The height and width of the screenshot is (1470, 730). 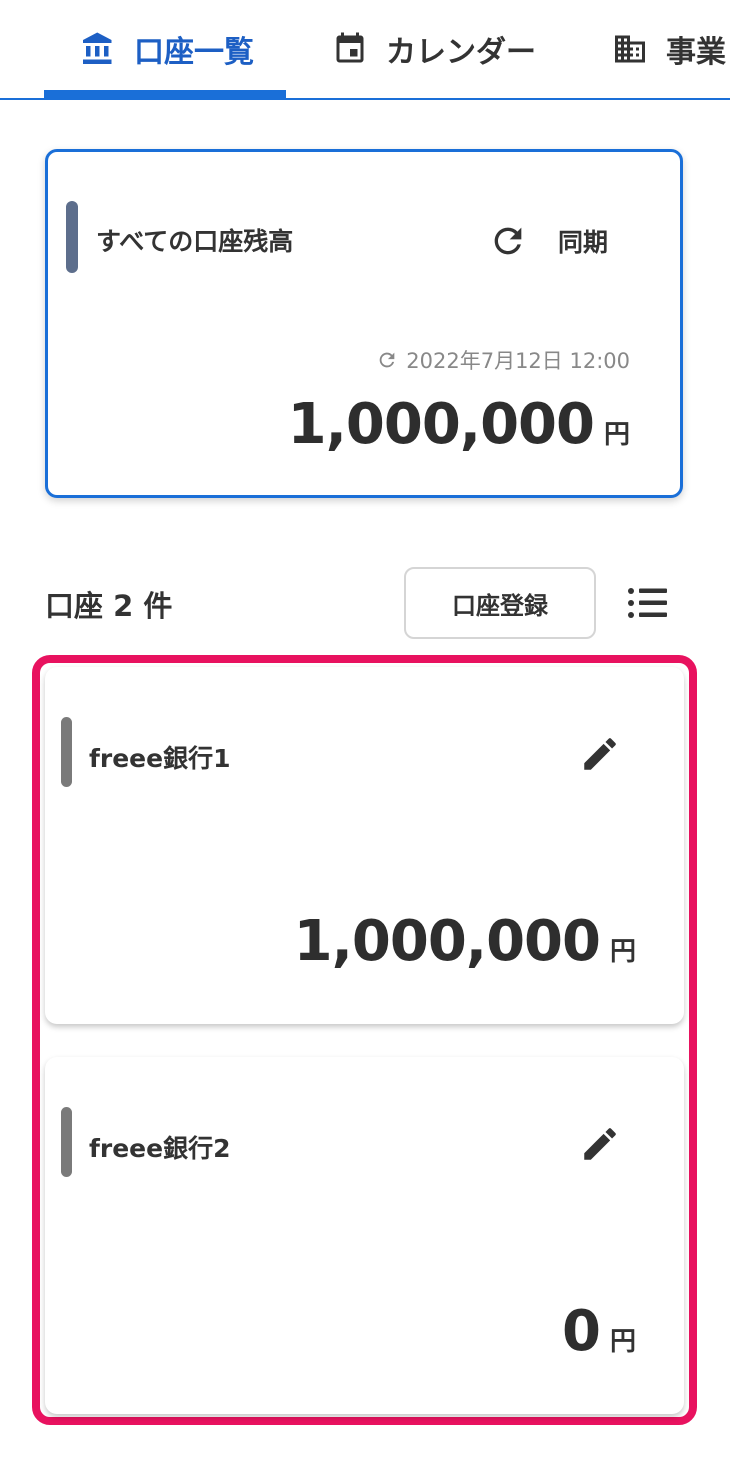 I want to click on last-updated-text: 2022年7月12日 12:00, so click(x=518, y=361).